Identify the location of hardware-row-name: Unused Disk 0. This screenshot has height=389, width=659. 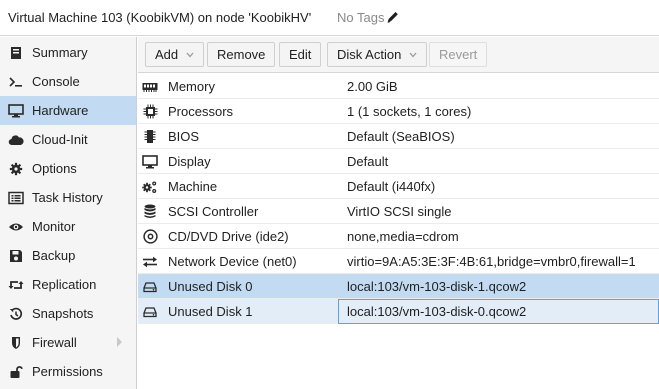
(210, 286).